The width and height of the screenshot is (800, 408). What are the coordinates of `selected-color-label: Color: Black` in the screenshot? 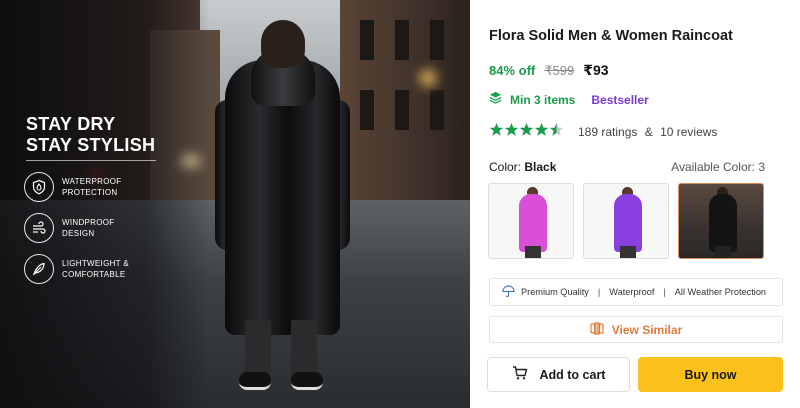 It's located at (522, 167).